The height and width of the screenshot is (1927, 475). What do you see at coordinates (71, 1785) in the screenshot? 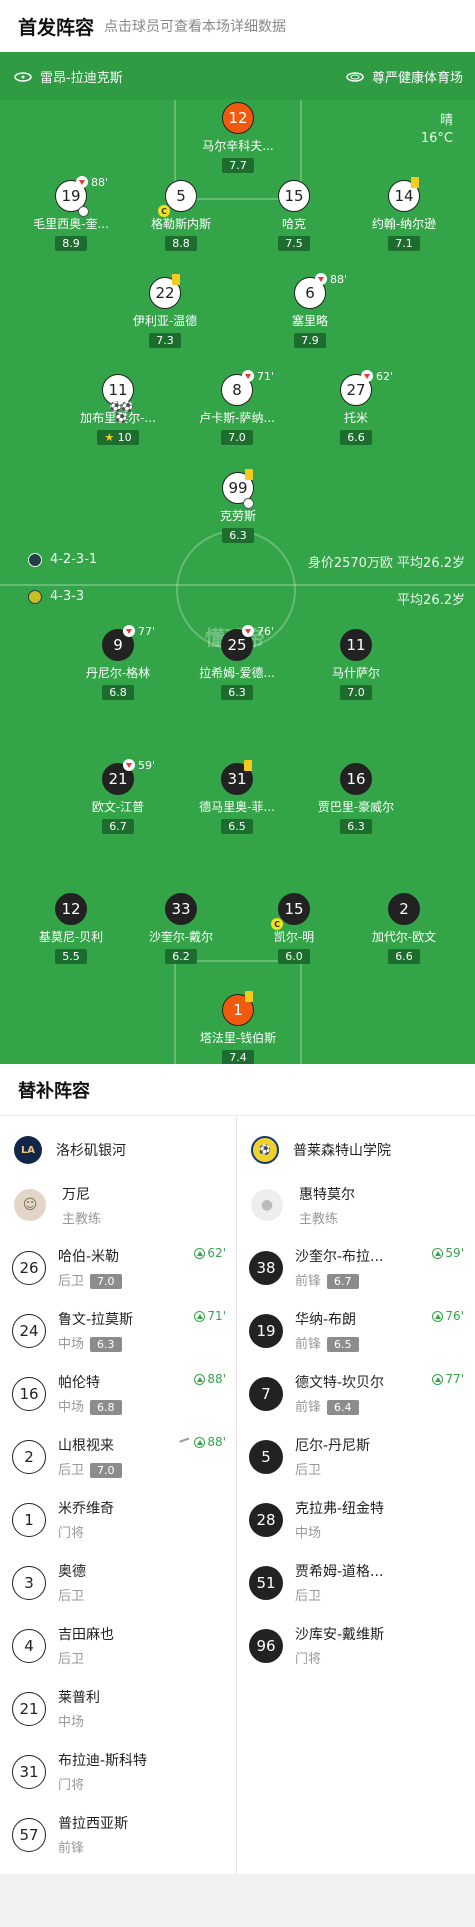
I see `sub-player-pos-text: 门将` at bounding box center [71, 1785].